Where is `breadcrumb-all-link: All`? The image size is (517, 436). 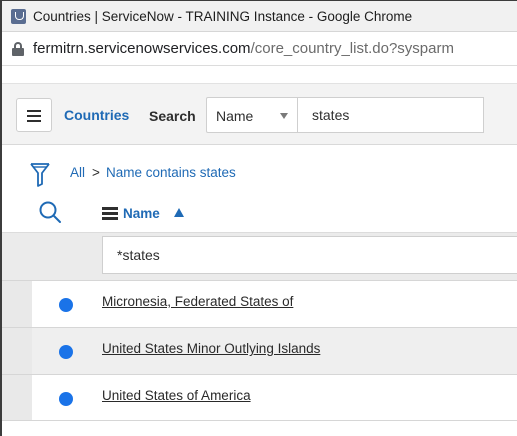 breadcrumb-all-link: All is located at coordinates (77, 172).